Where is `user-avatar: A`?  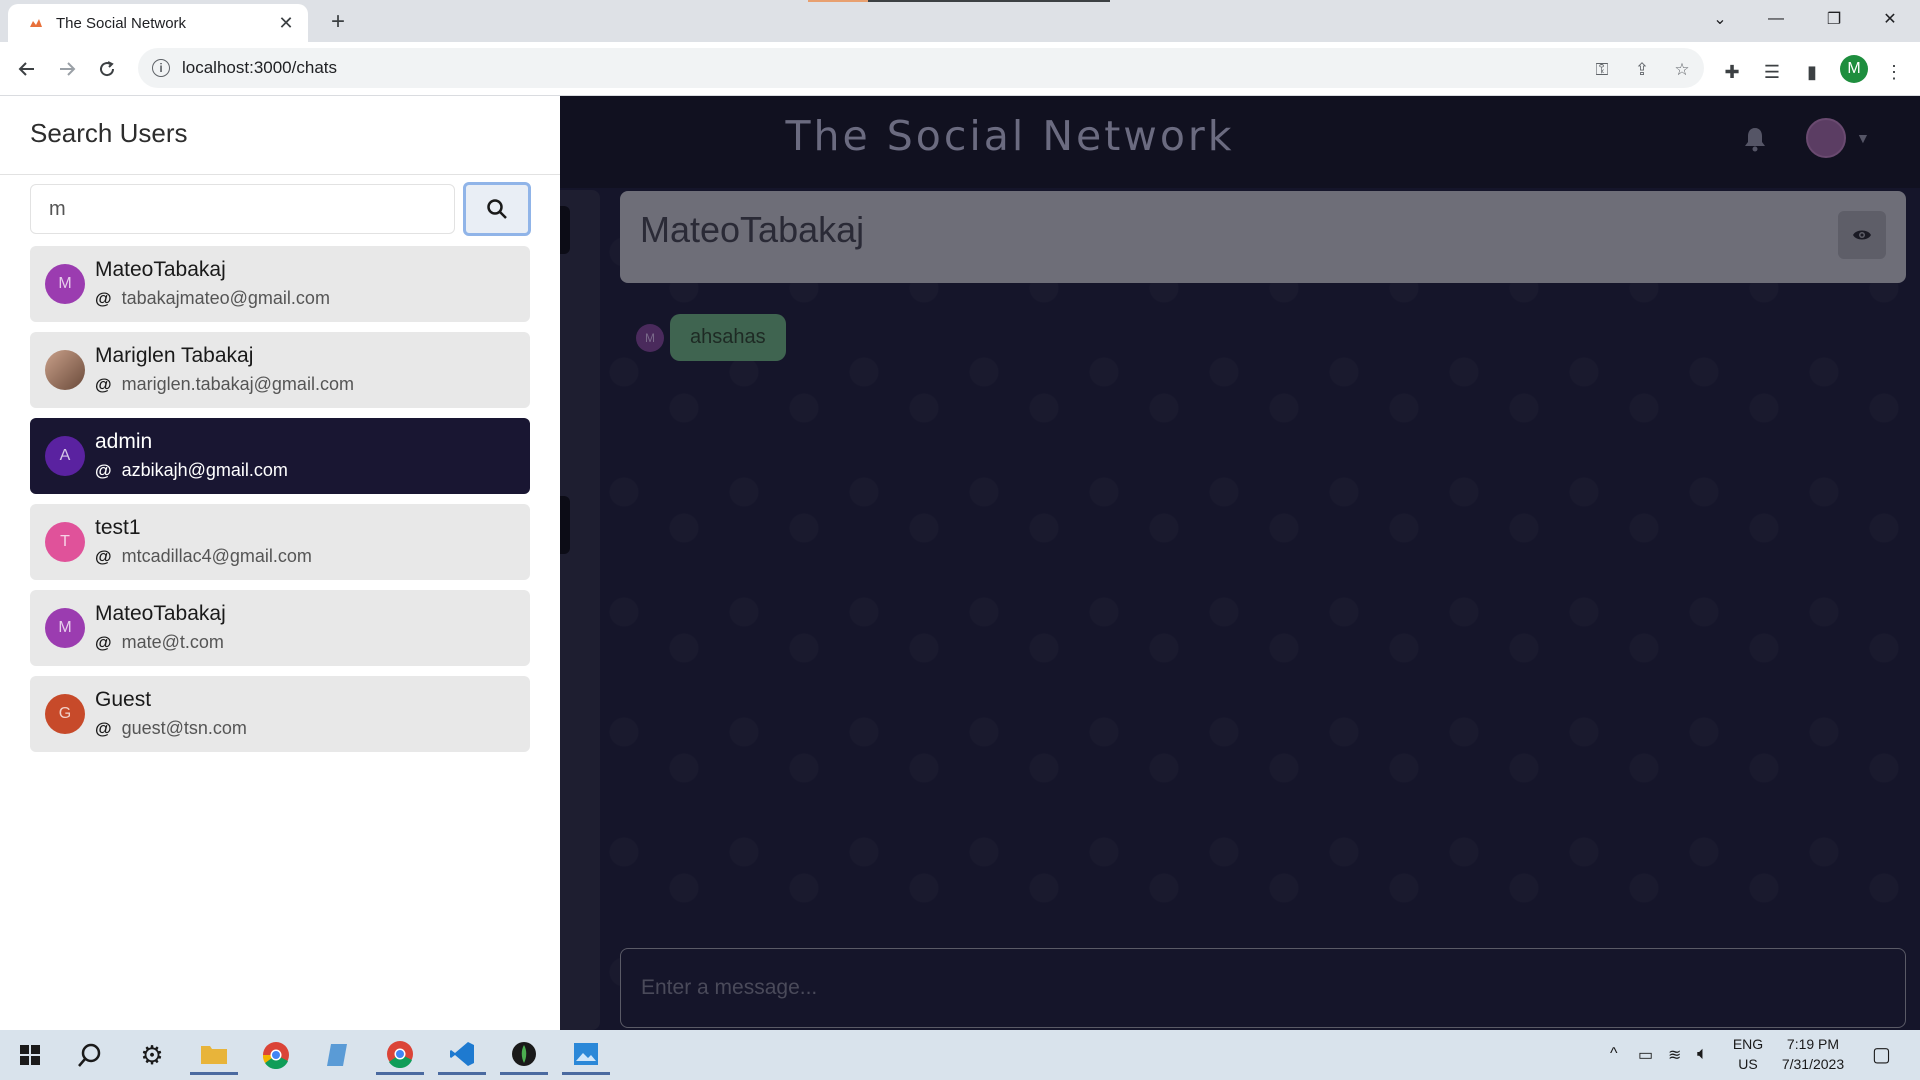
user-avatar: A is located at coordinates (65, 456).